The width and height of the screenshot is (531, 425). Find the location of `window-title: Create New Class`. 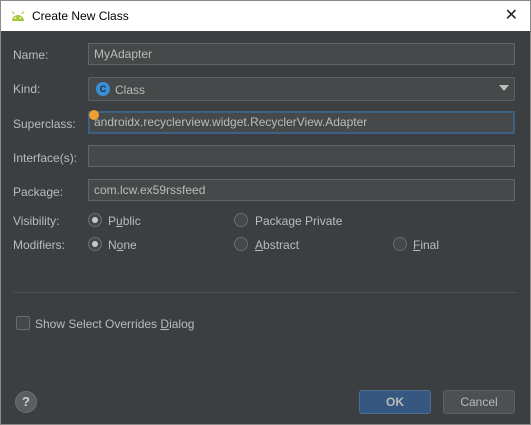

window-title: Create New Class is located at coordinates (80, 16).